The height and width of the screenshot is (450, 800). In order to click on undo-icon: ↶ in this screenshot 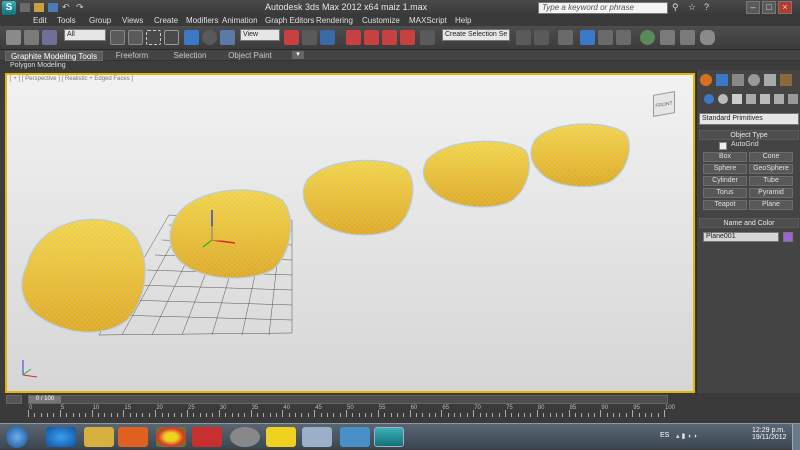, I will do `click(67, 7)`.